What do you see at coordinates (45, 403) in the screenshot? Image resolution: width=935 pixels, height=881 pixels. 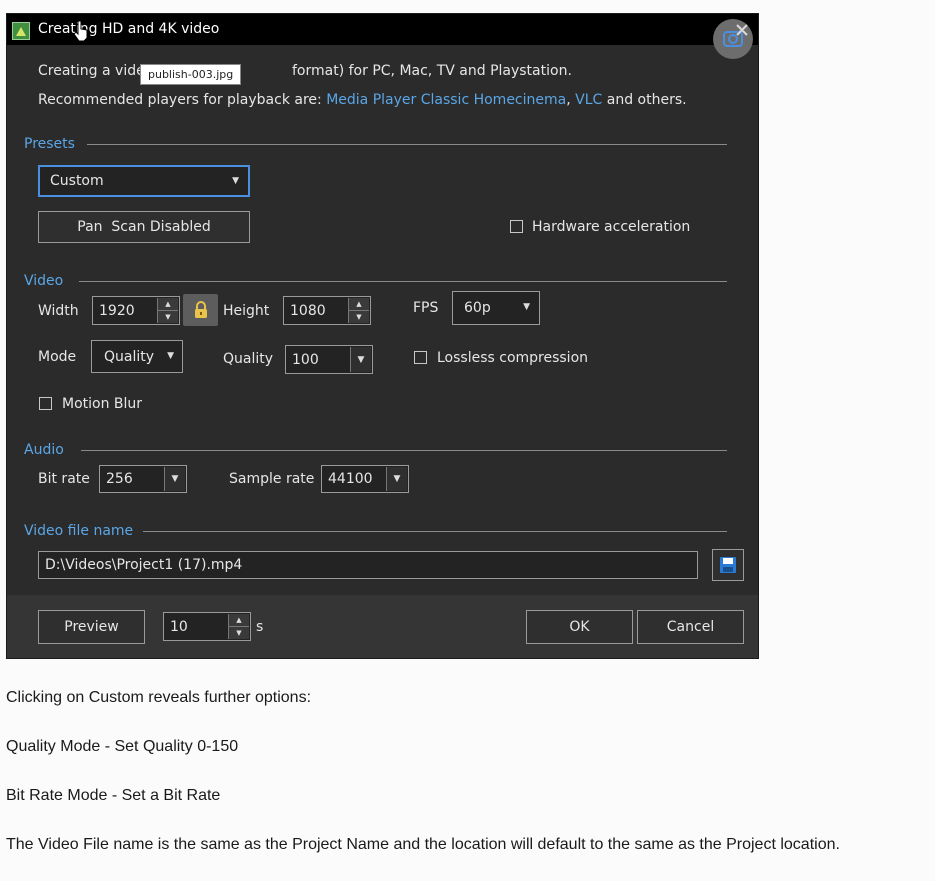 I see `motion-blur-checkbox` at bounding box center [45, 403].